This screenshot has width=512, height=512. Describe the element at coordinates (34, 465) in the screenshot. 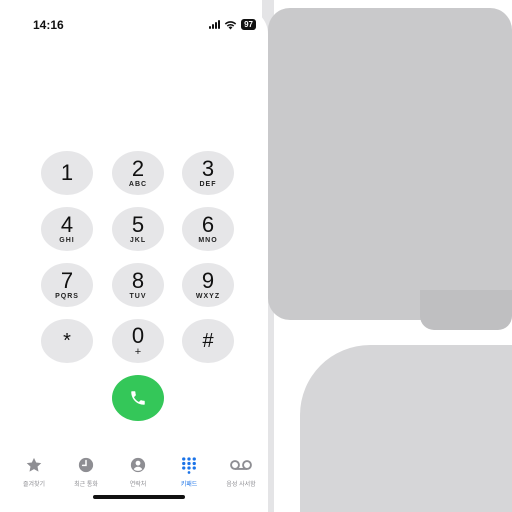

I see `star-icon` at that location.